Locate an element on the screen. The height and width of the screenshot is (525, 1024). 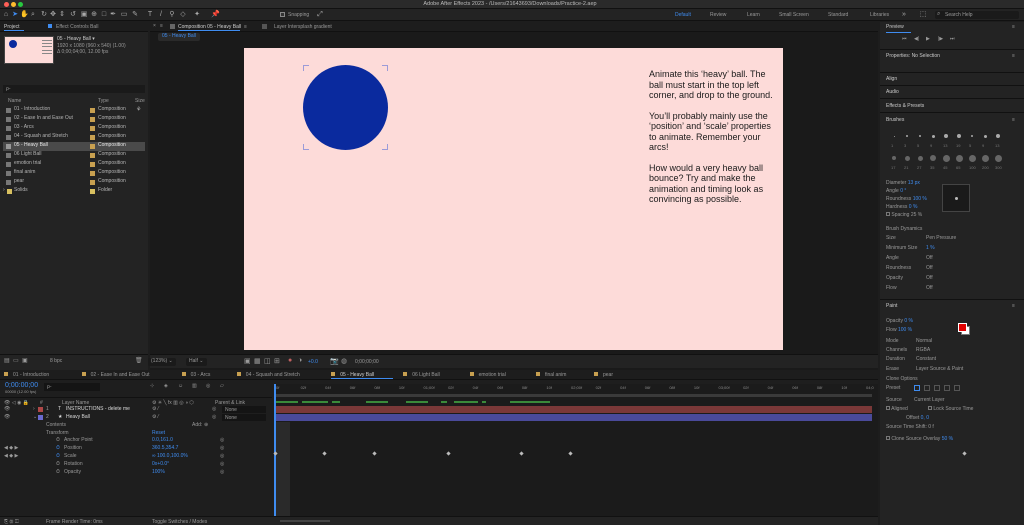
project-list-item: › Solids Folder is located at coordinates (74, 191).